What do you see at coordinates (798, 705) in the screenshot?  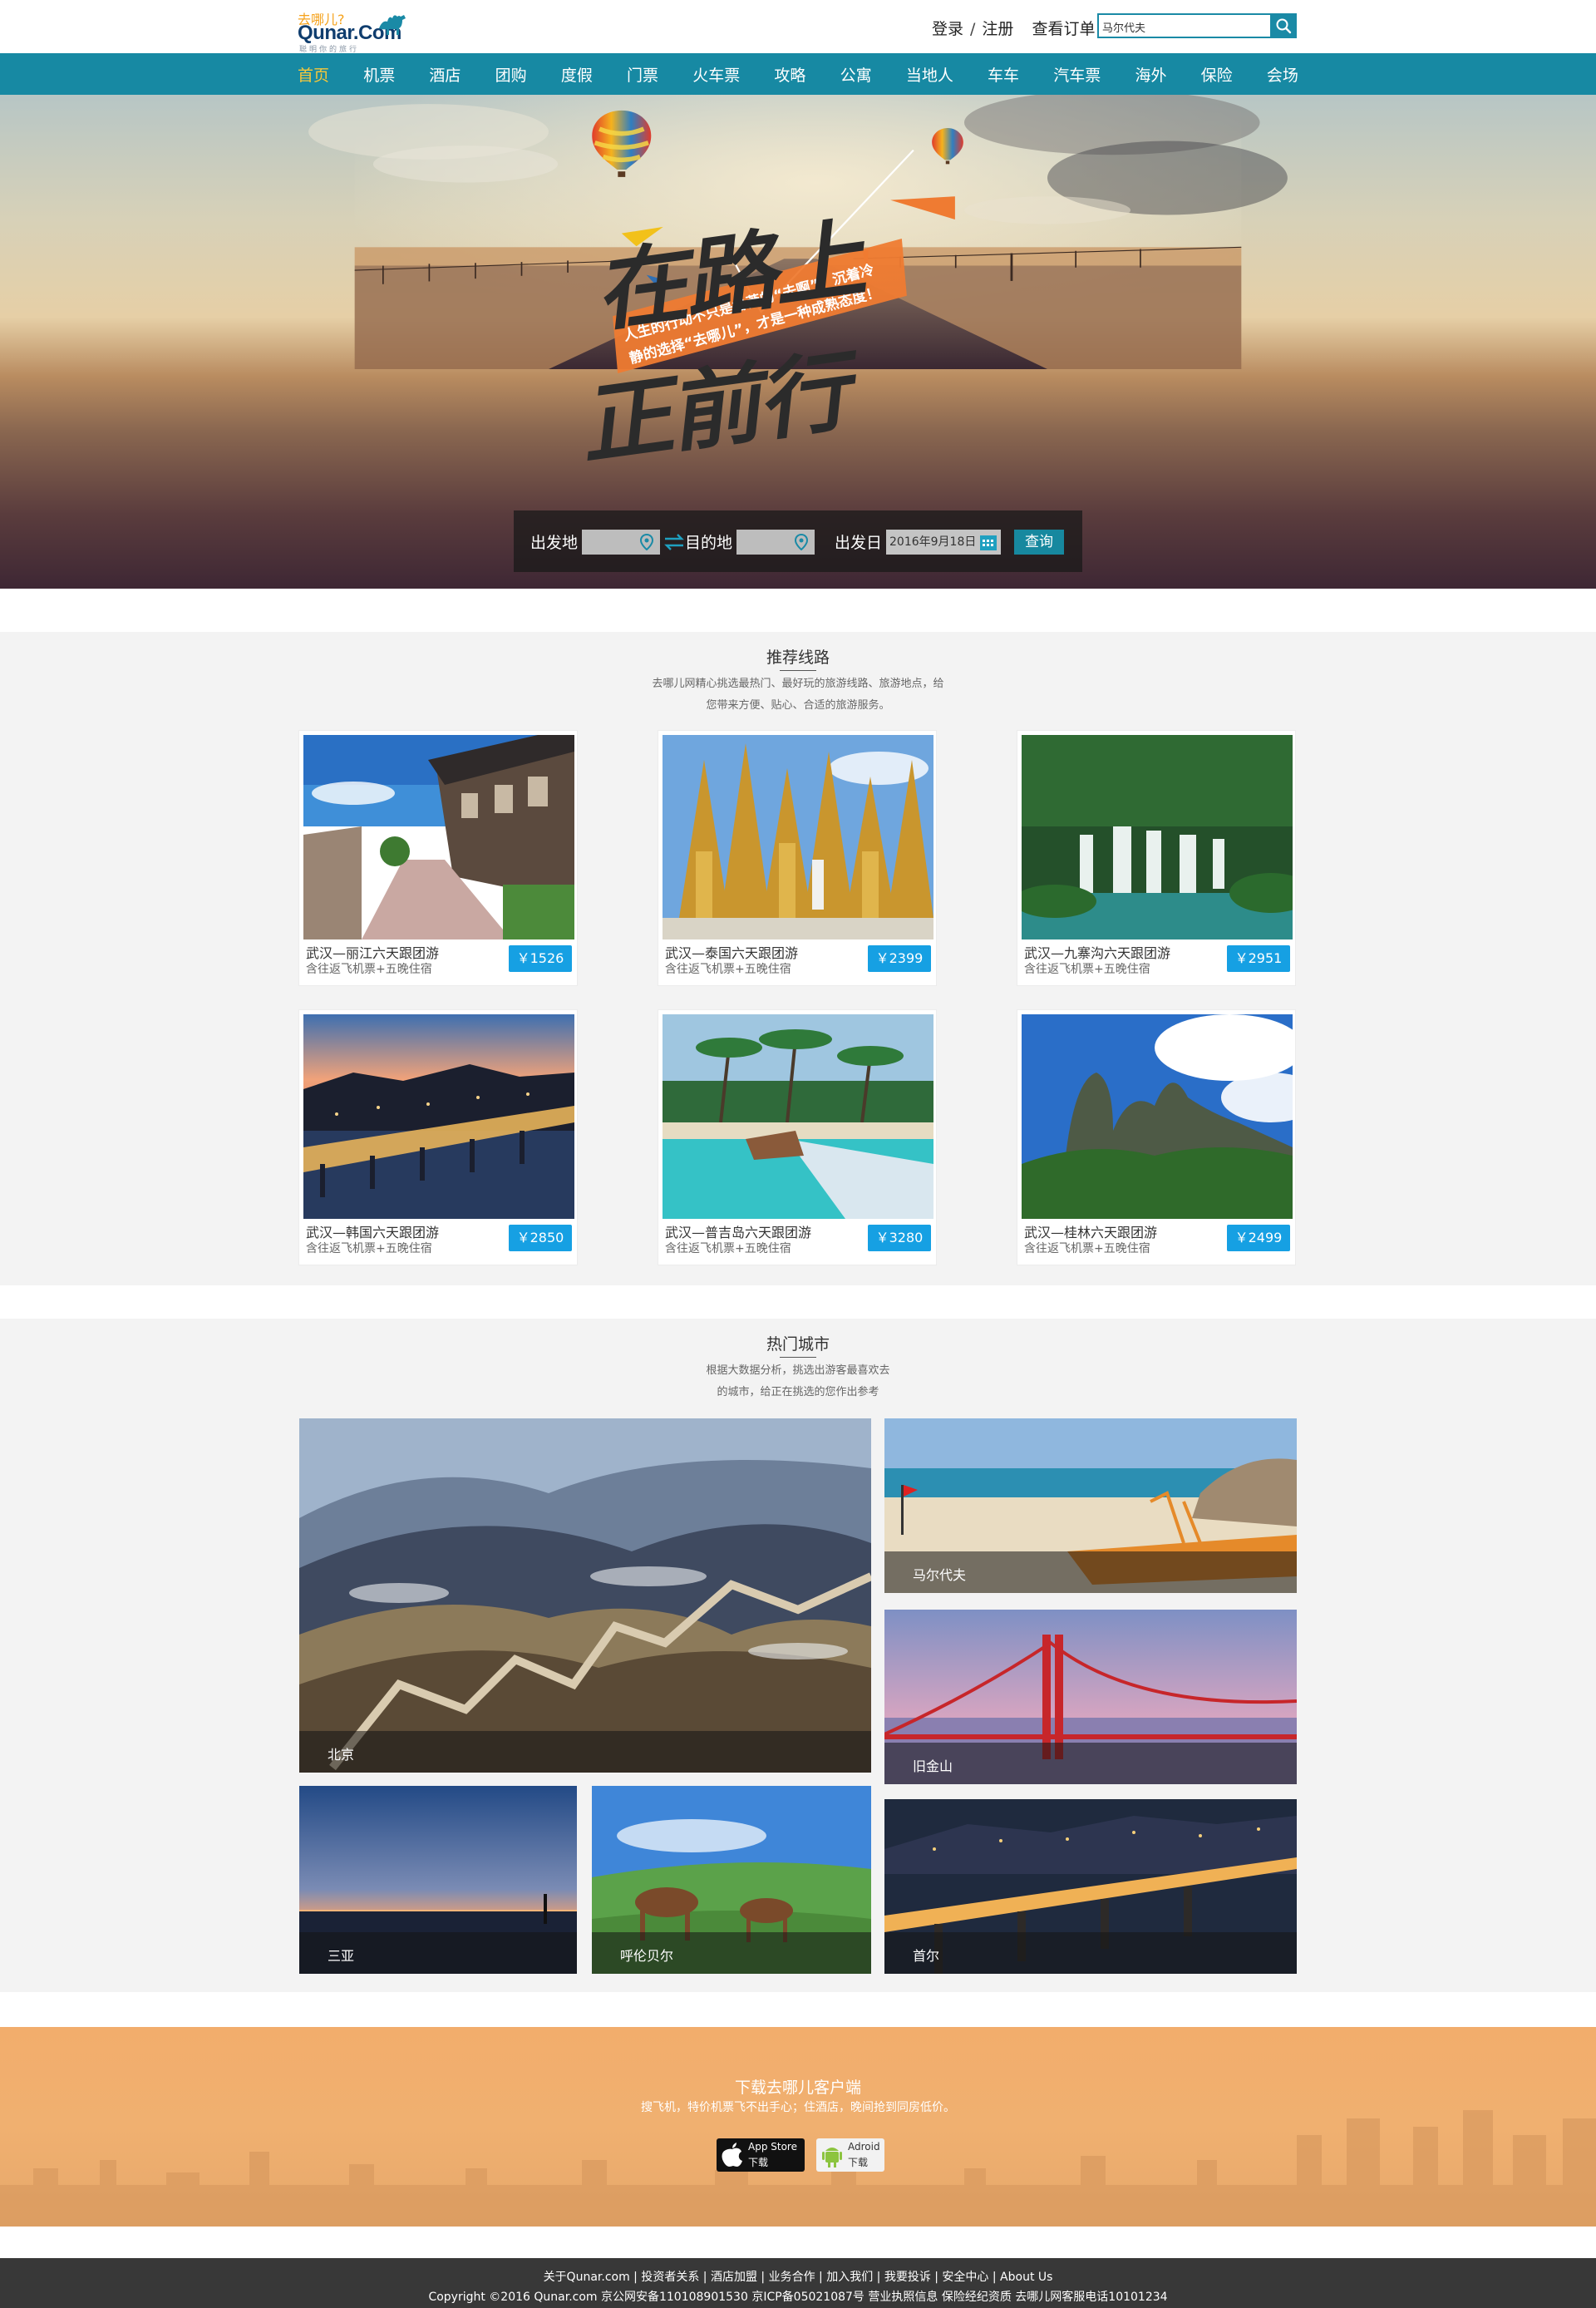 I see `recommend-desc-line2: 您带来方便、贴心、合适的旅游服务。` at bounding box center [798, 705].